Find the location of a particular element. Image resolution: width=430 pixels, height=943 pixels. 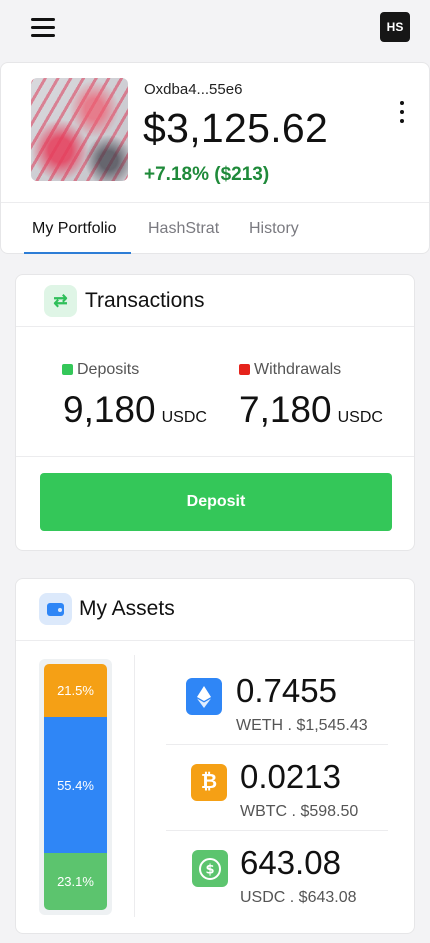

asset-amount: 0.7455 is located at coordinates (286, 690).